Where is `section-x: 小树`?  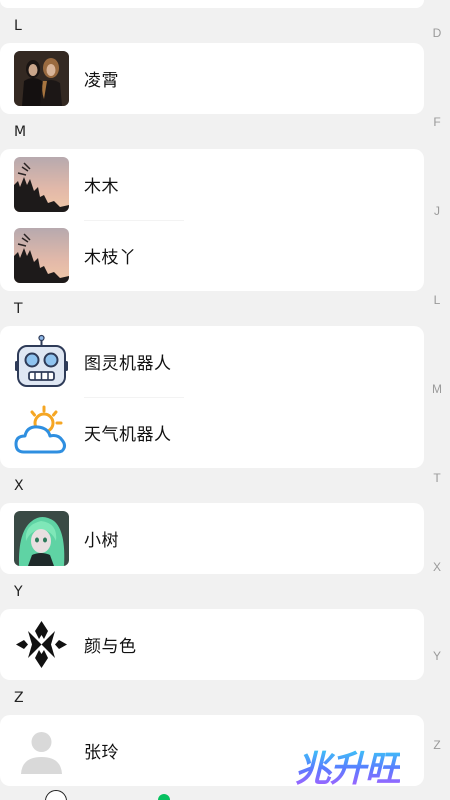 section-x: 小树 is located at coordinates (212, 538).